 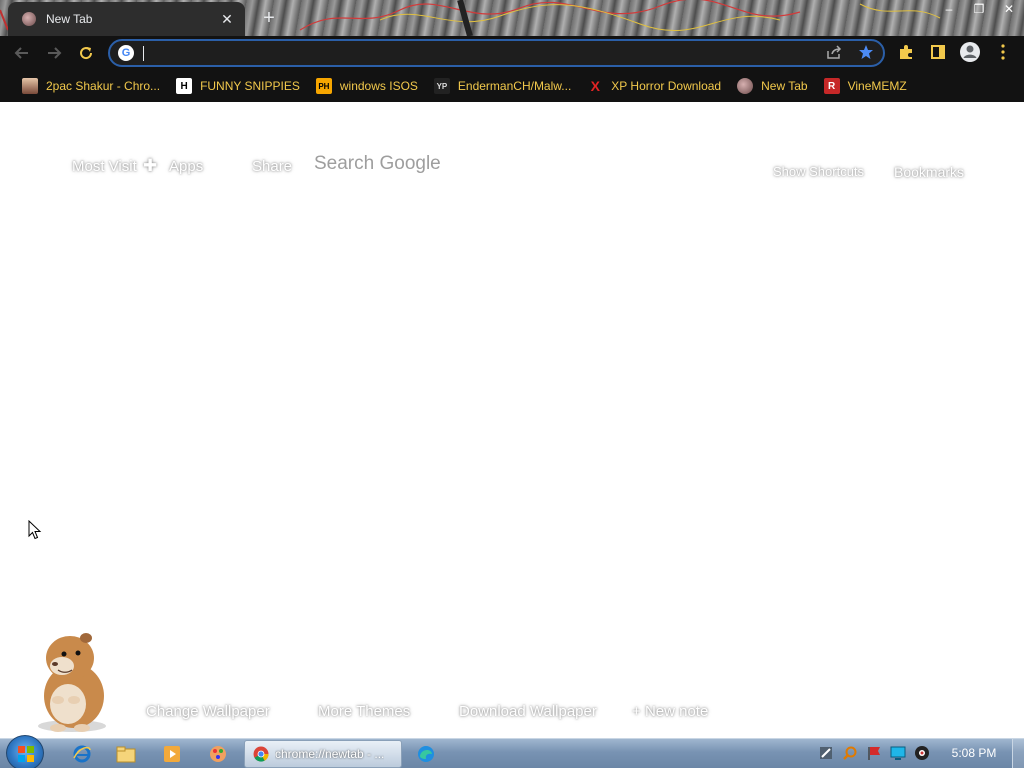 What do you see at coordinates (218, 754) in the screenshot?
I see `paint-app-icon` at bounding box center [218, 754].